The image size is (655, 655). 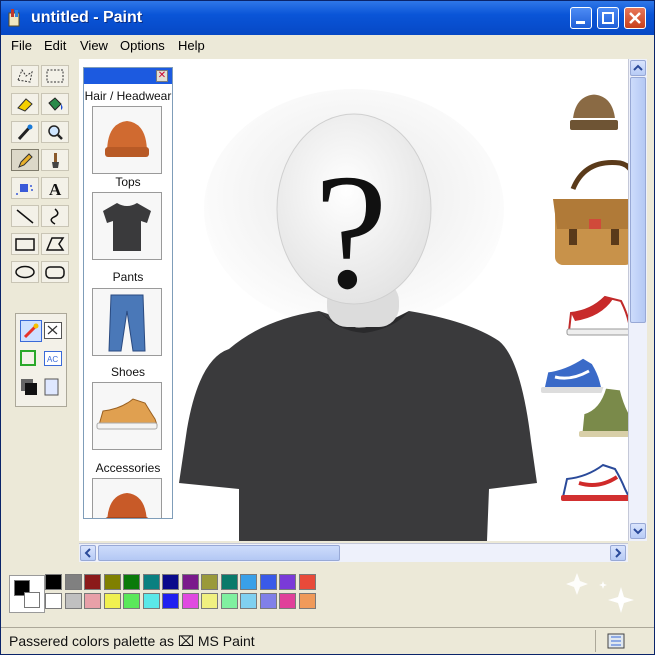 I want to click on color-picker-tool, so click(x=25, y=132).